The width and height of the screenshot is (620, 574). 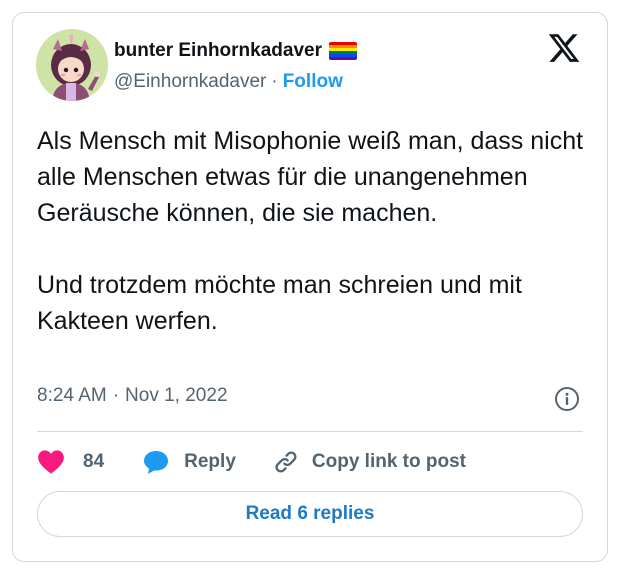 I want to click on read-replies-label: Read 6 replies, so click(x=310, y=513).